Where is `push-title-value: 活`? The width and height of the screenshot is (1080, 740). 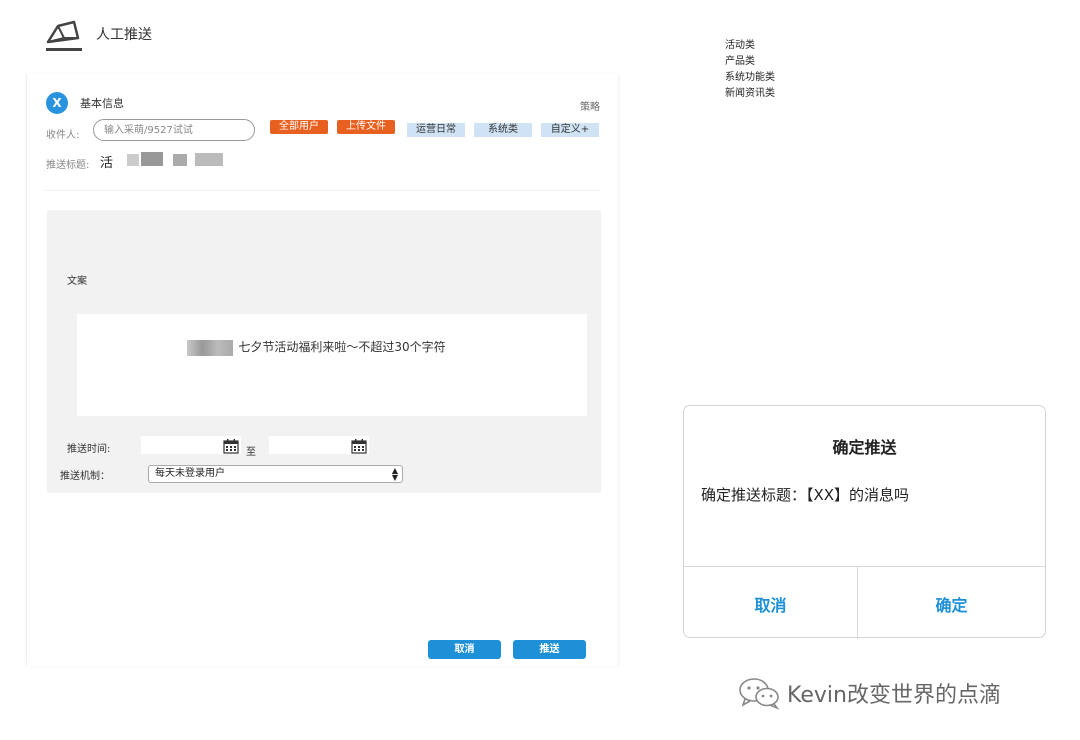
push-title-value: 活 is located at coordinates (106, 161).